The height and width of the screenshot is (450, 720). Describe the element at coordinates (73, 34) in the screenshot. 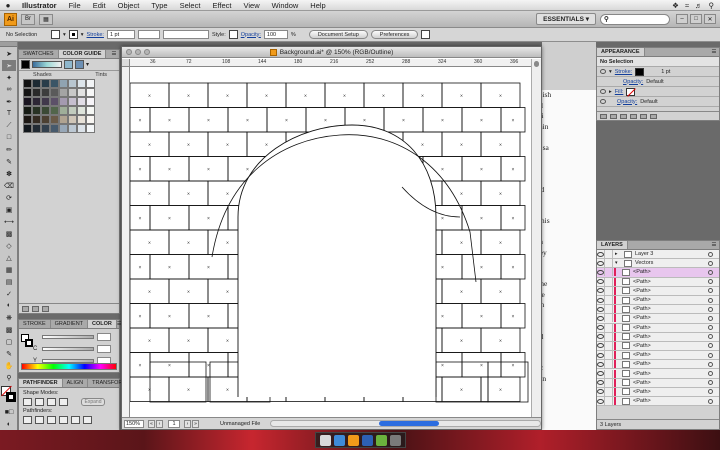

I see `stroke-swatch` at that location.